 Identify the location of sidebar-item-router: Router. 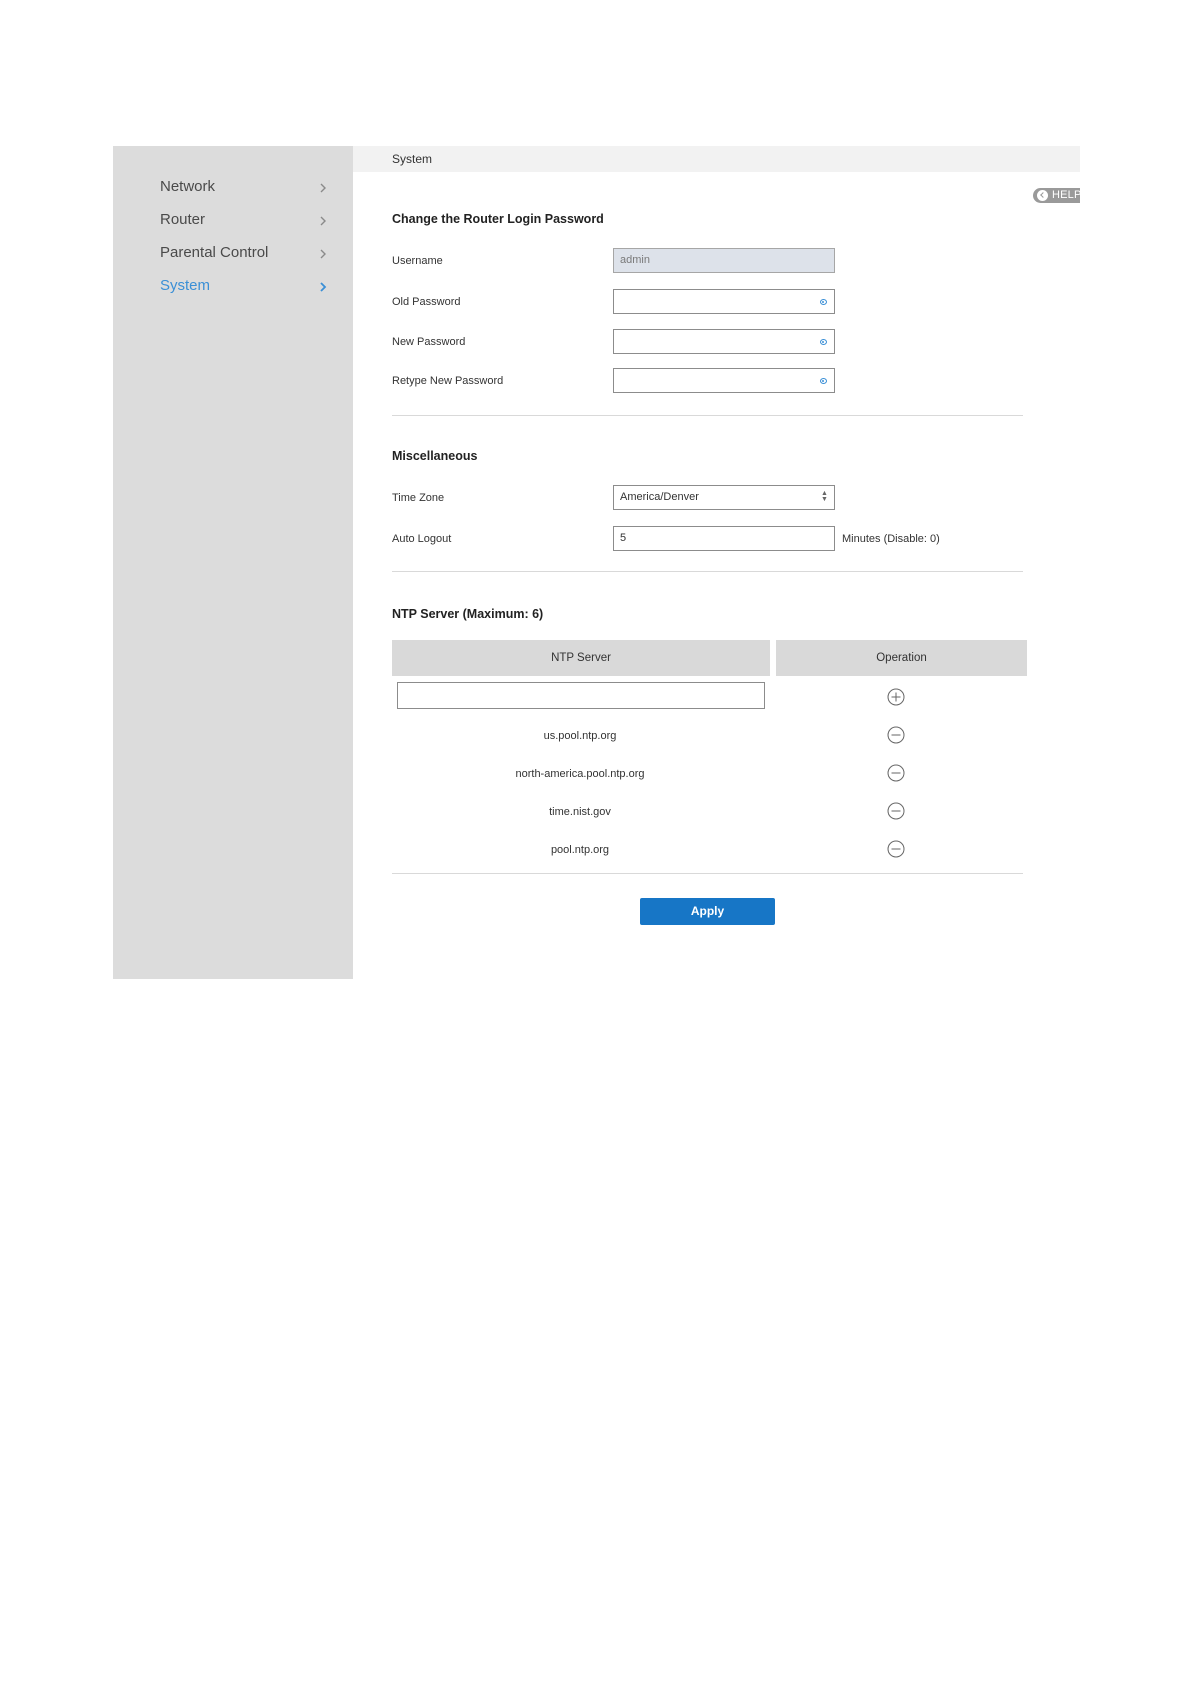
(245, 221).